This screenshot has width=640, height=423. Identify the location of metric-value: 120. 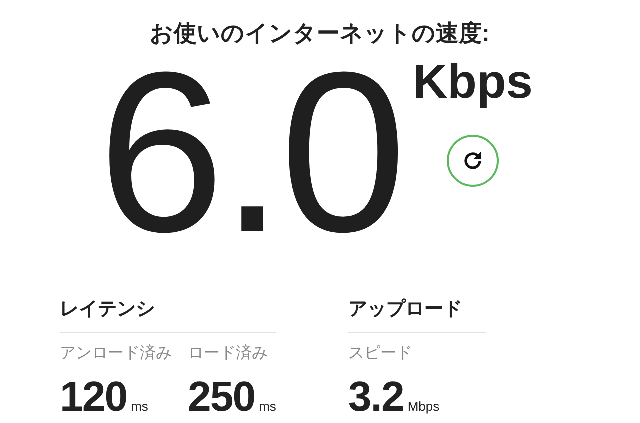
(94, 397).